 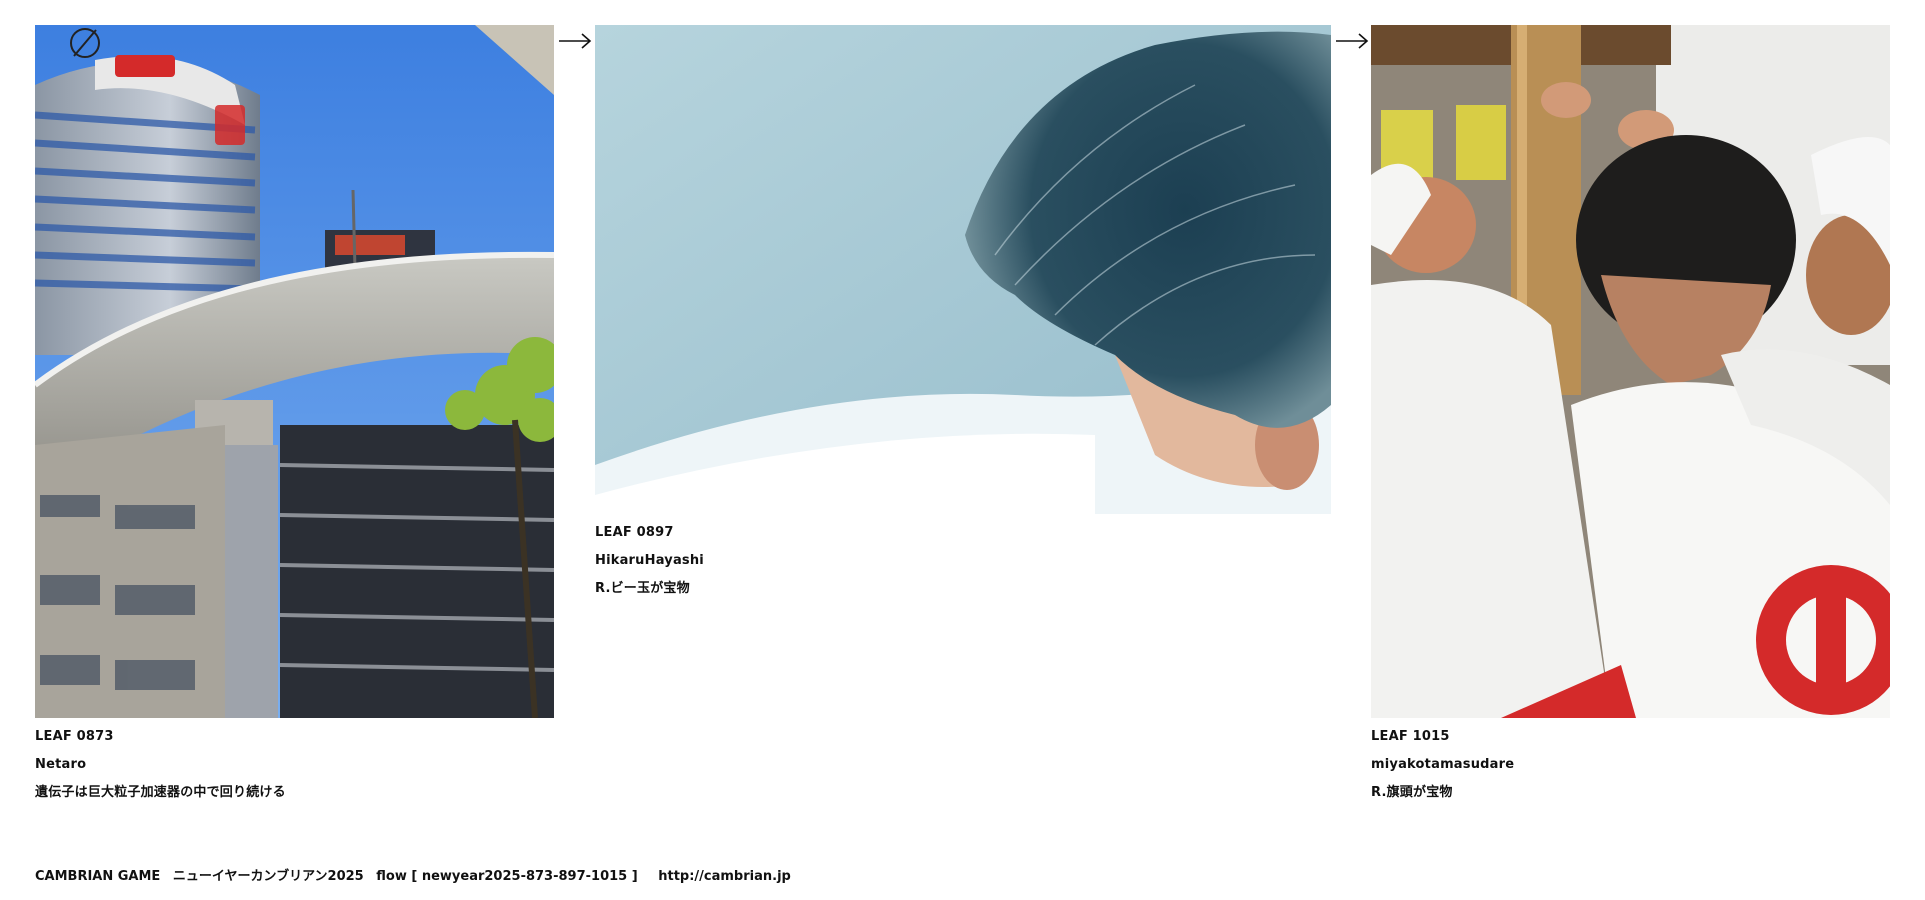 I want to click on leaf-id: LEAF 0873, so click(x=74, y=736).